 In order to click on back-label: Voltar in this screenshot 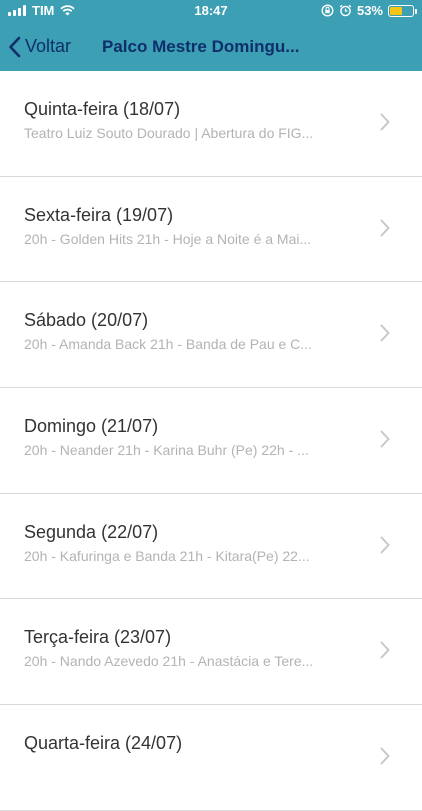, I will do `click(48, 46)`.